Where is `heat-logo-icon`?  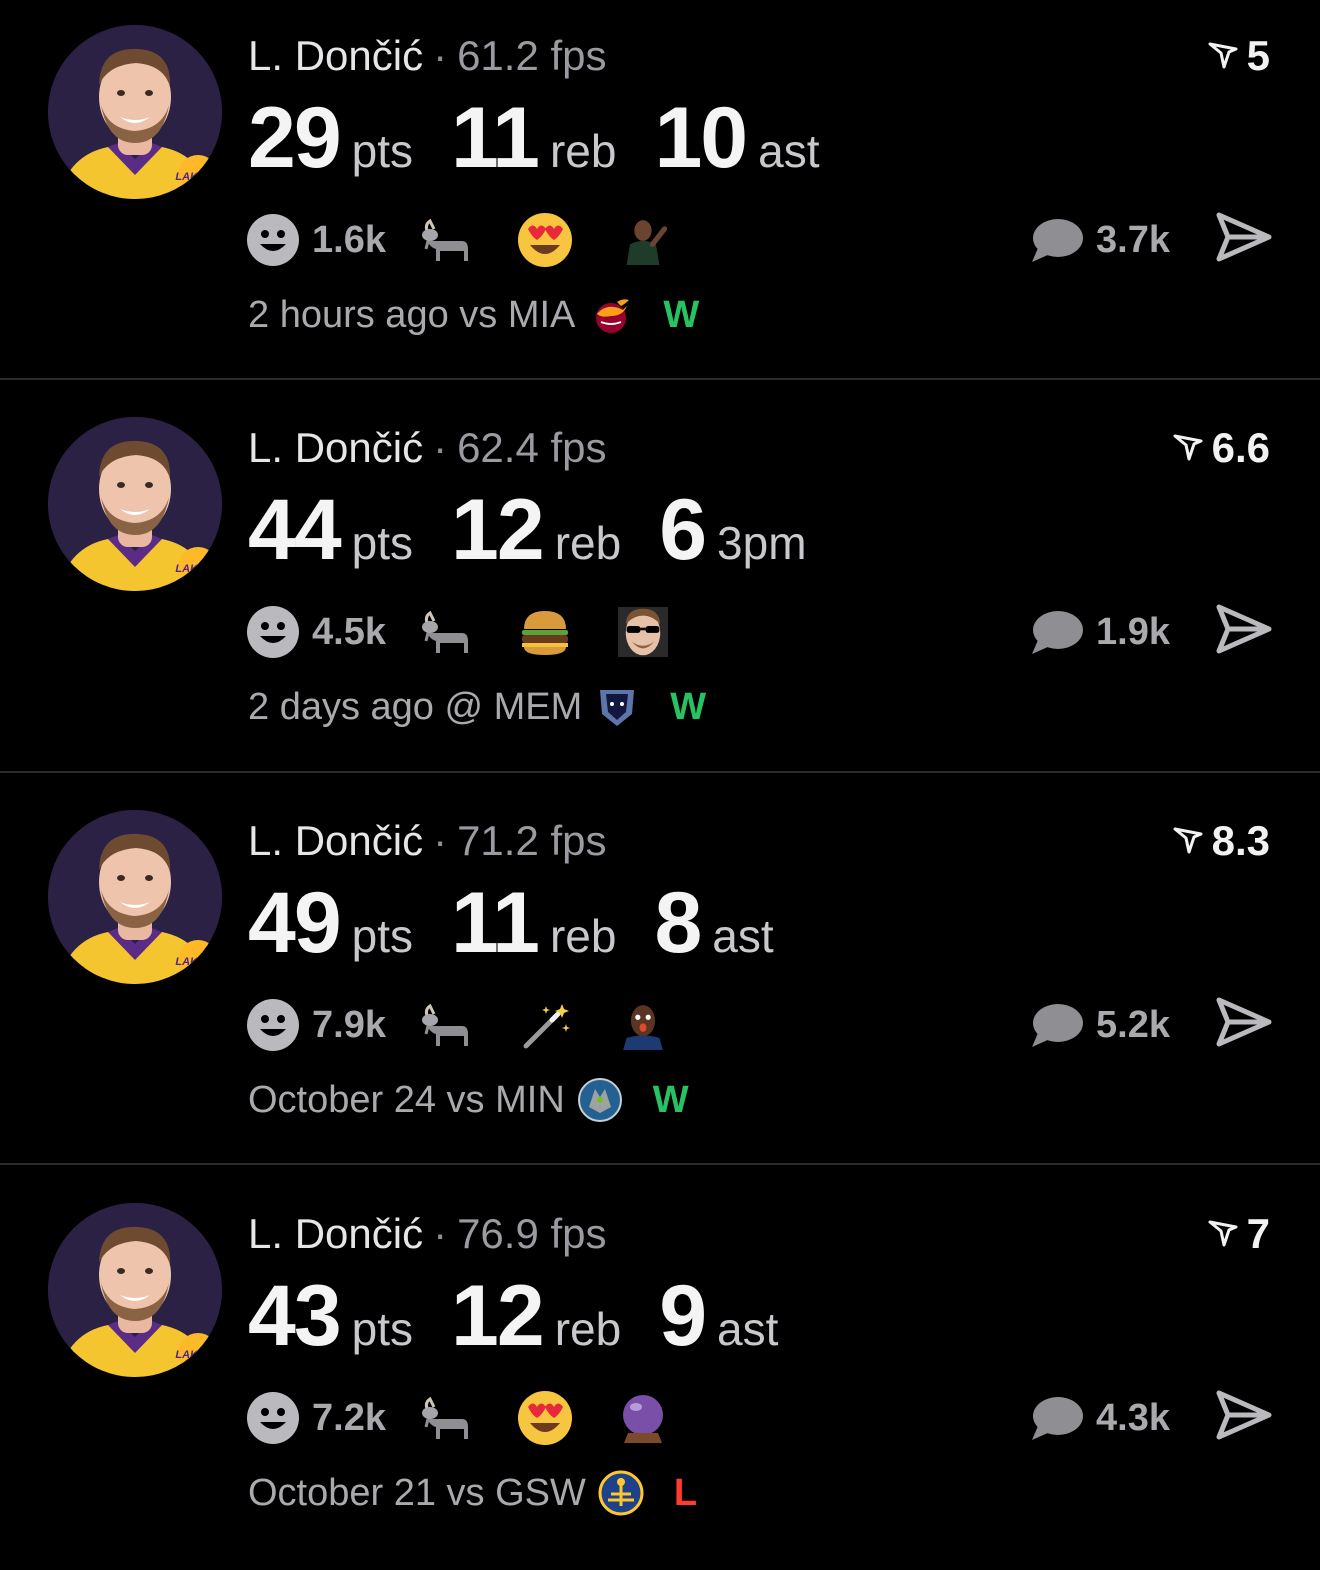
heat-logo-icon is located at coordinates (610, 315).